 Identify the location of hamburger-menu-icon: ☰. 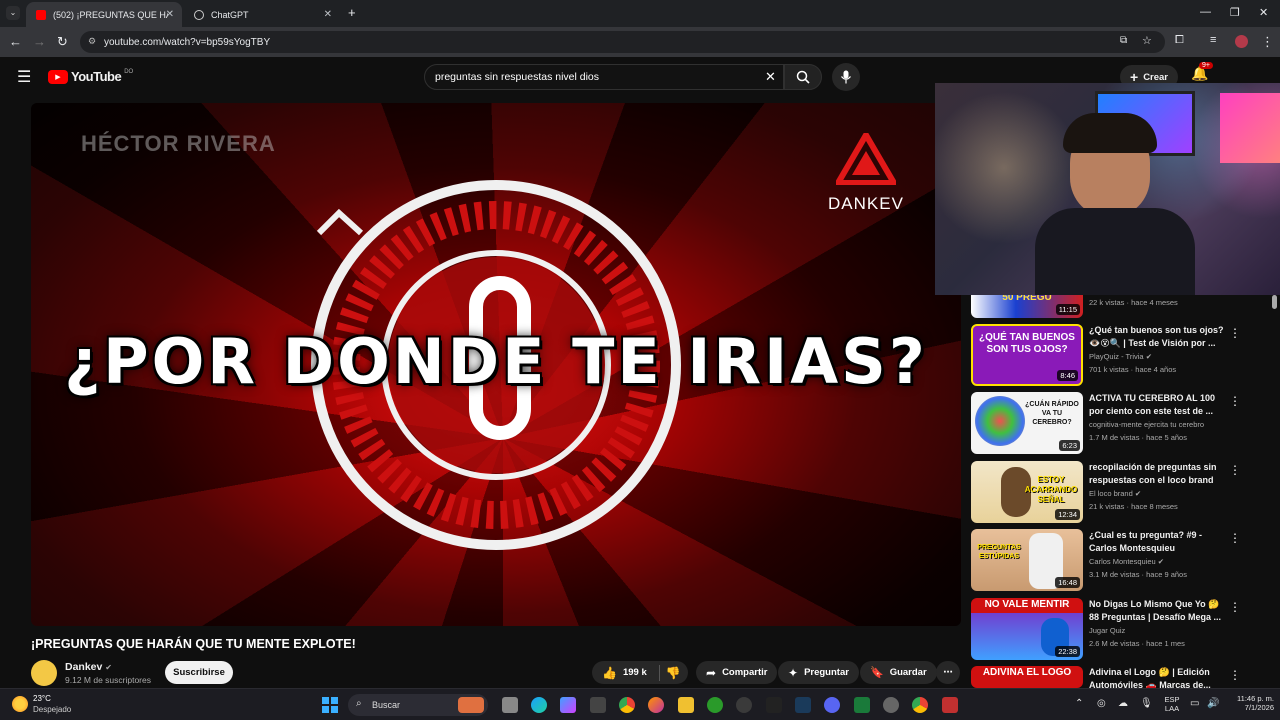
(24, 77).